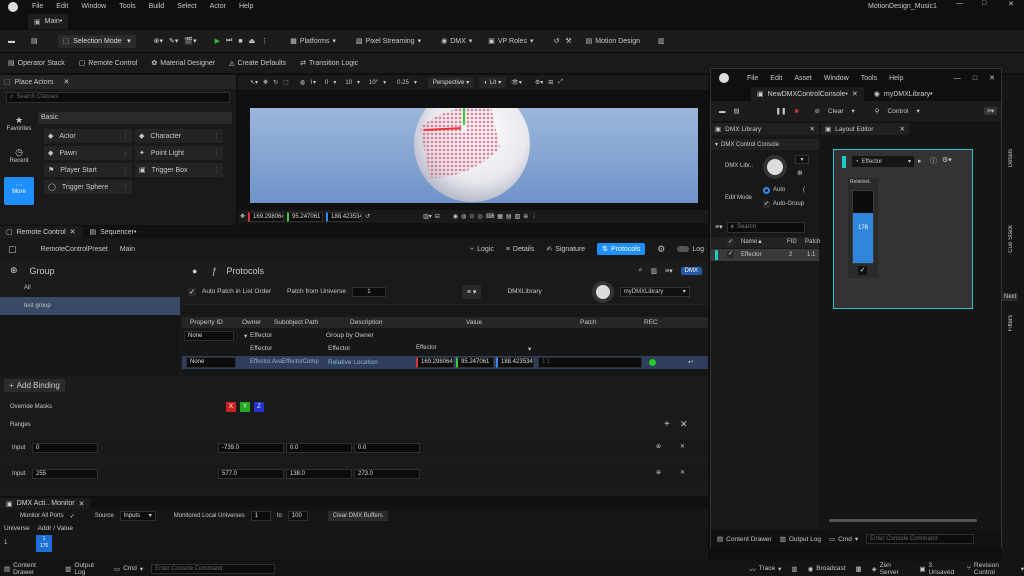 Image resolution: width=1024 pixels, height=576 pixels. I want to click on menu-actor: Actor, so click(218, 6).